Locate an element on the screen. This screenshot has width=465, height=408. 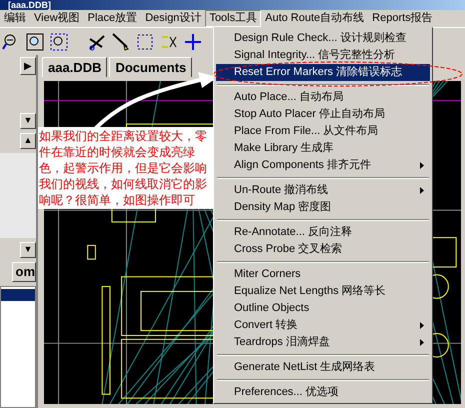
zoom-area-icon is located at coordinates (59, 41).